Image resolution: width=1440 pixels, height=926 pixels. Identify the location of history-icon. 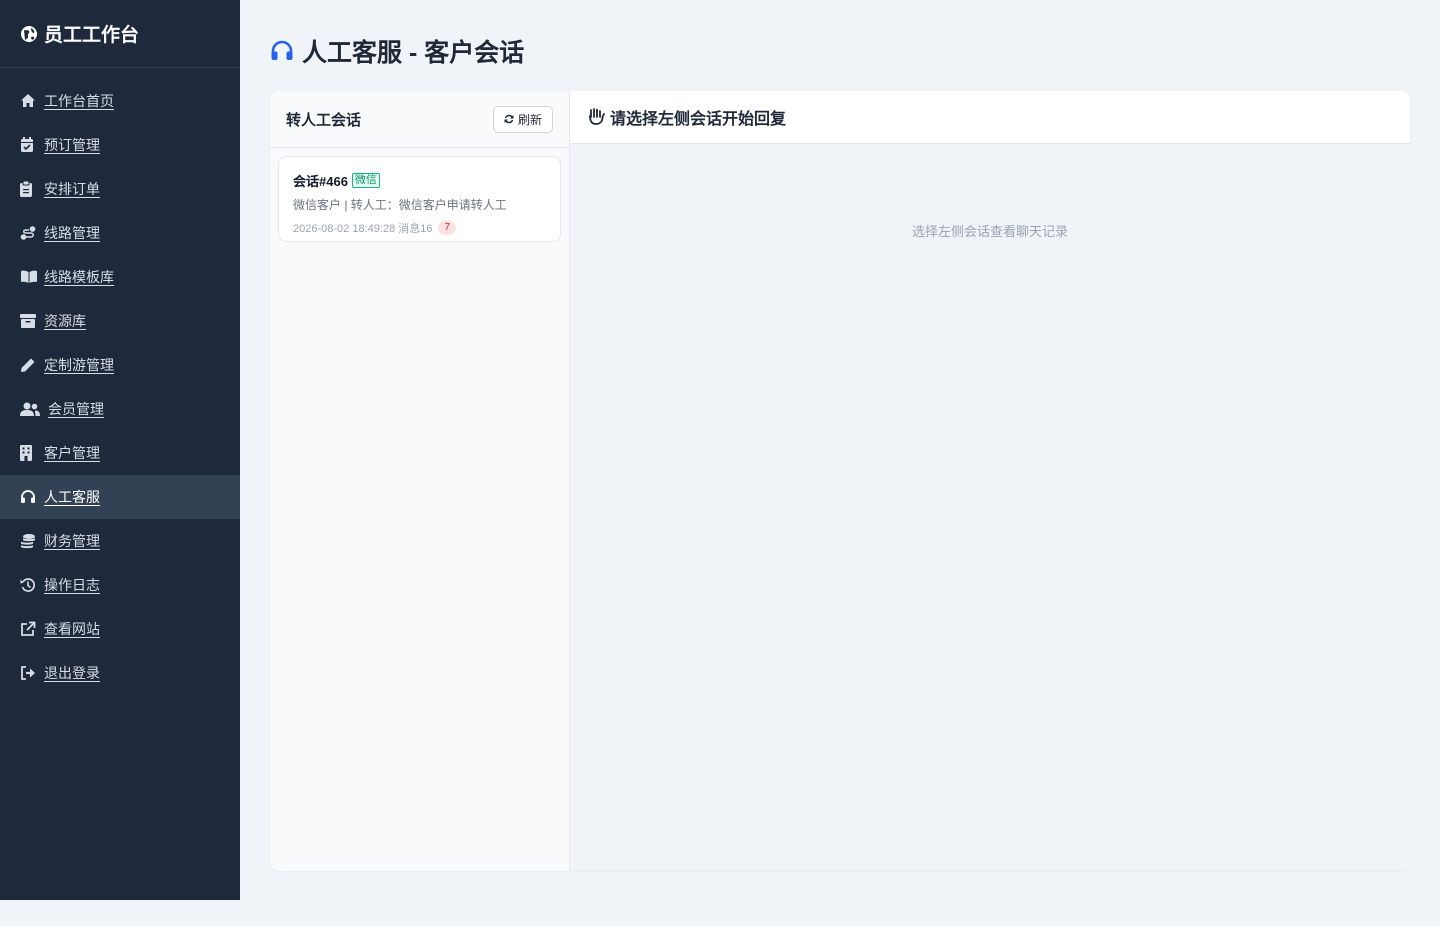
(29, 585).